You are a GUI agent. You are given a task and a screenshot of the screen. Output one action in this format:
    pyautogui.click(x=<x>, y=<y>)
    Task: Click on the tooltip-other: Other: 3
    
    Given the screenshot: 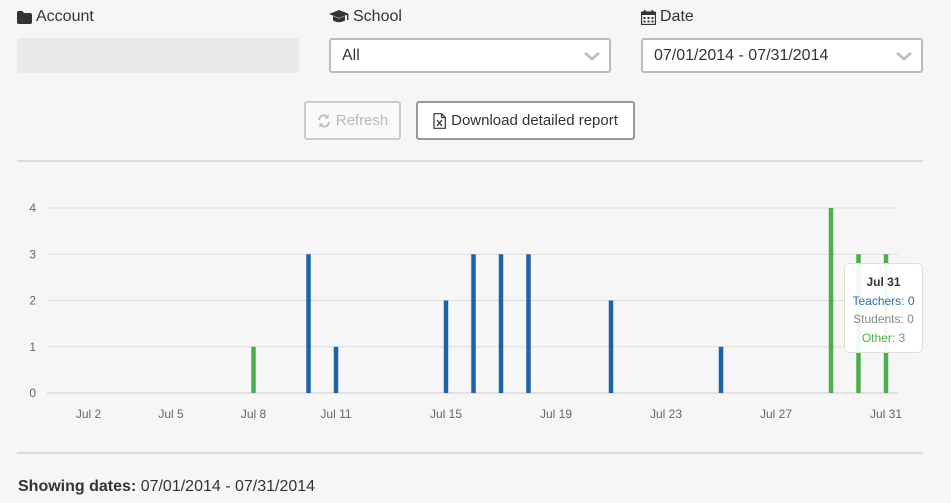 What is the action you would take?
    pyautogui.click(x=883, y=337)
    